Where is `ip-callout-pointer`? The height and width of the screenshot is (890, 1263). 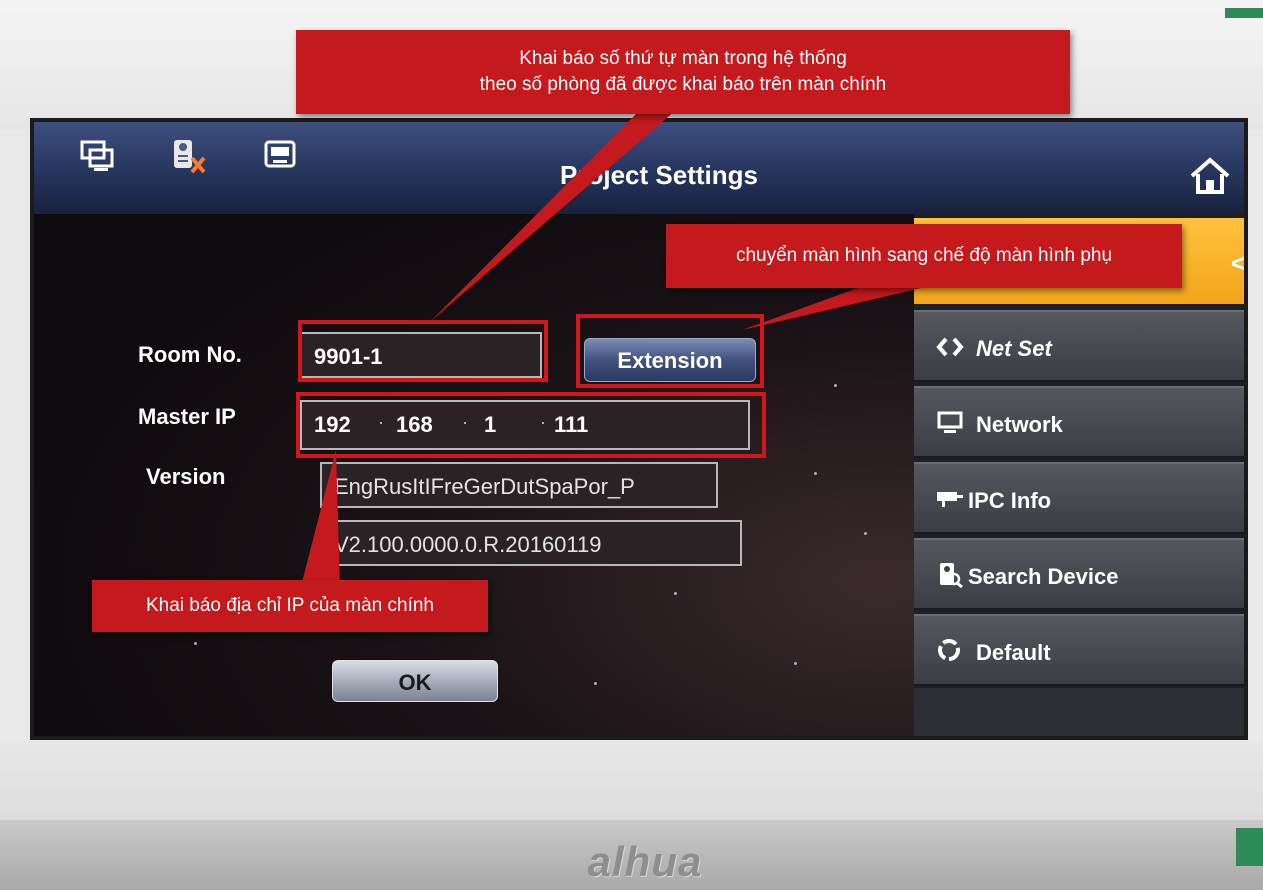
ip-callout-pointer is located at coordinates (320, 520).